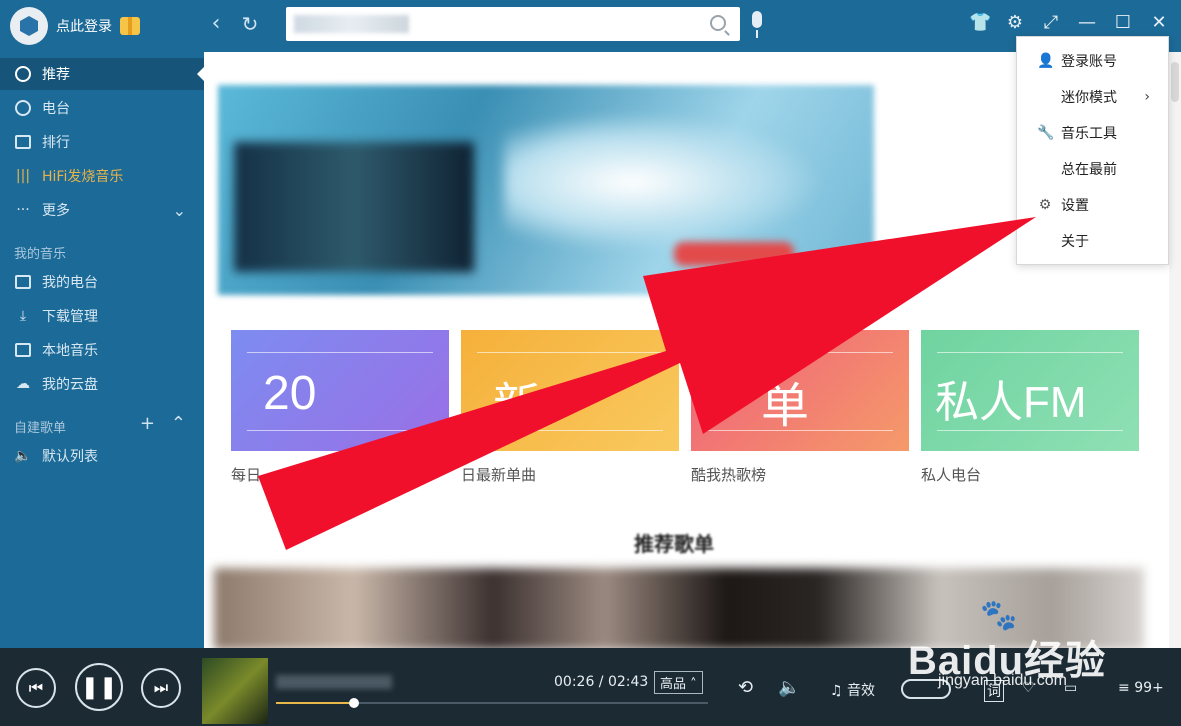  I want to click on menu-item-music-tools: 🔧 音乐工具, so click(1093, 133).